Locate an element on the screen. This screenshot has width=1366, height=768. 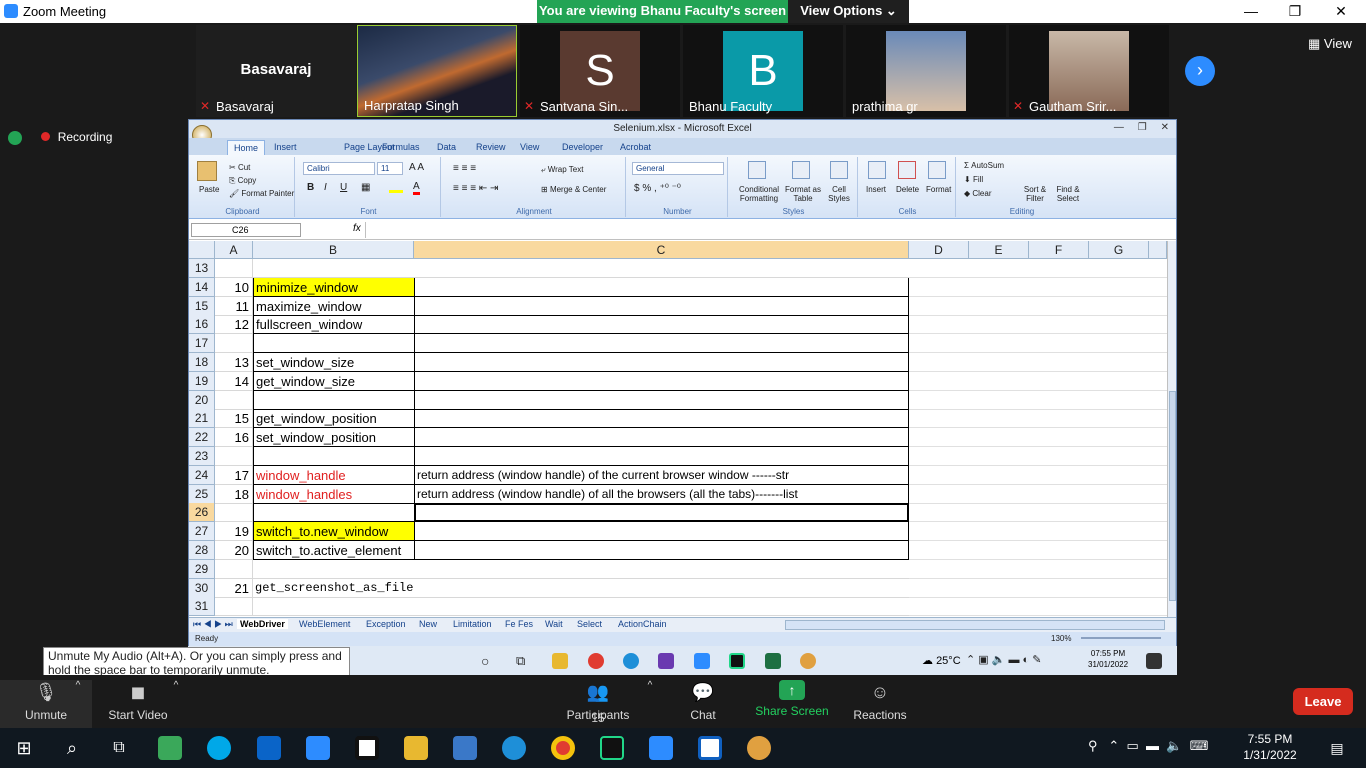
outlook-icon is located at coordinates (269, 748).